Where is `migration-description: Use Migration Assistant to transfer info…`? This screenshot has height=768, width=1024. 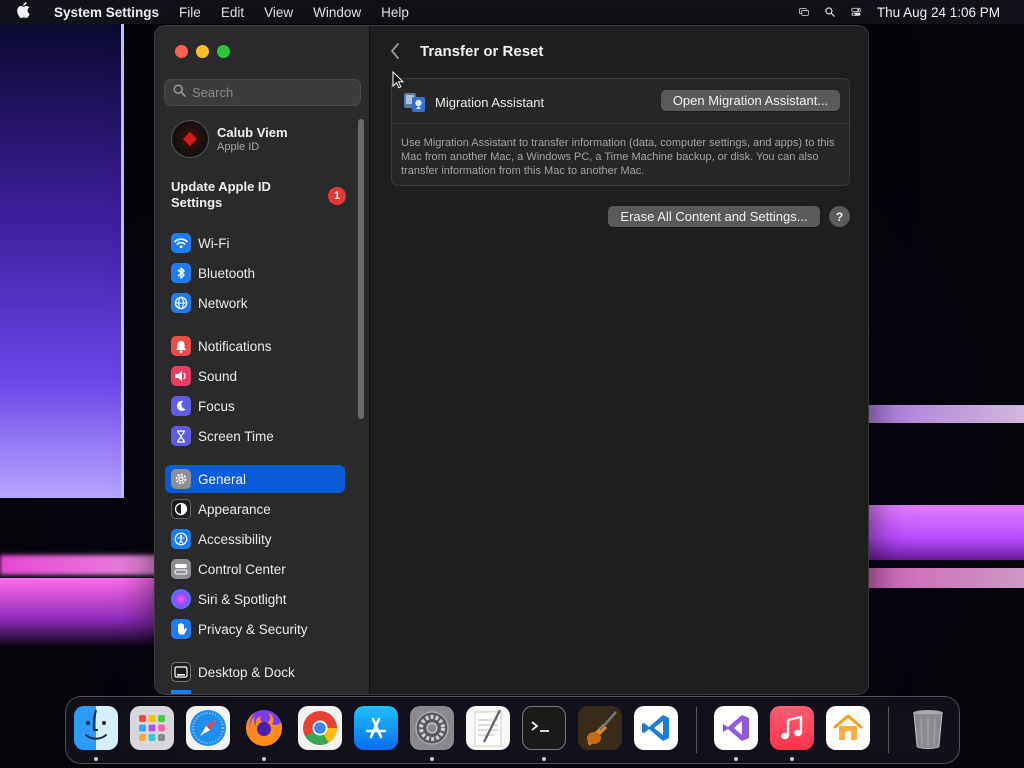 migration-description: Use Migration Assistant to transfer info… is located at coordinates (618, 157).